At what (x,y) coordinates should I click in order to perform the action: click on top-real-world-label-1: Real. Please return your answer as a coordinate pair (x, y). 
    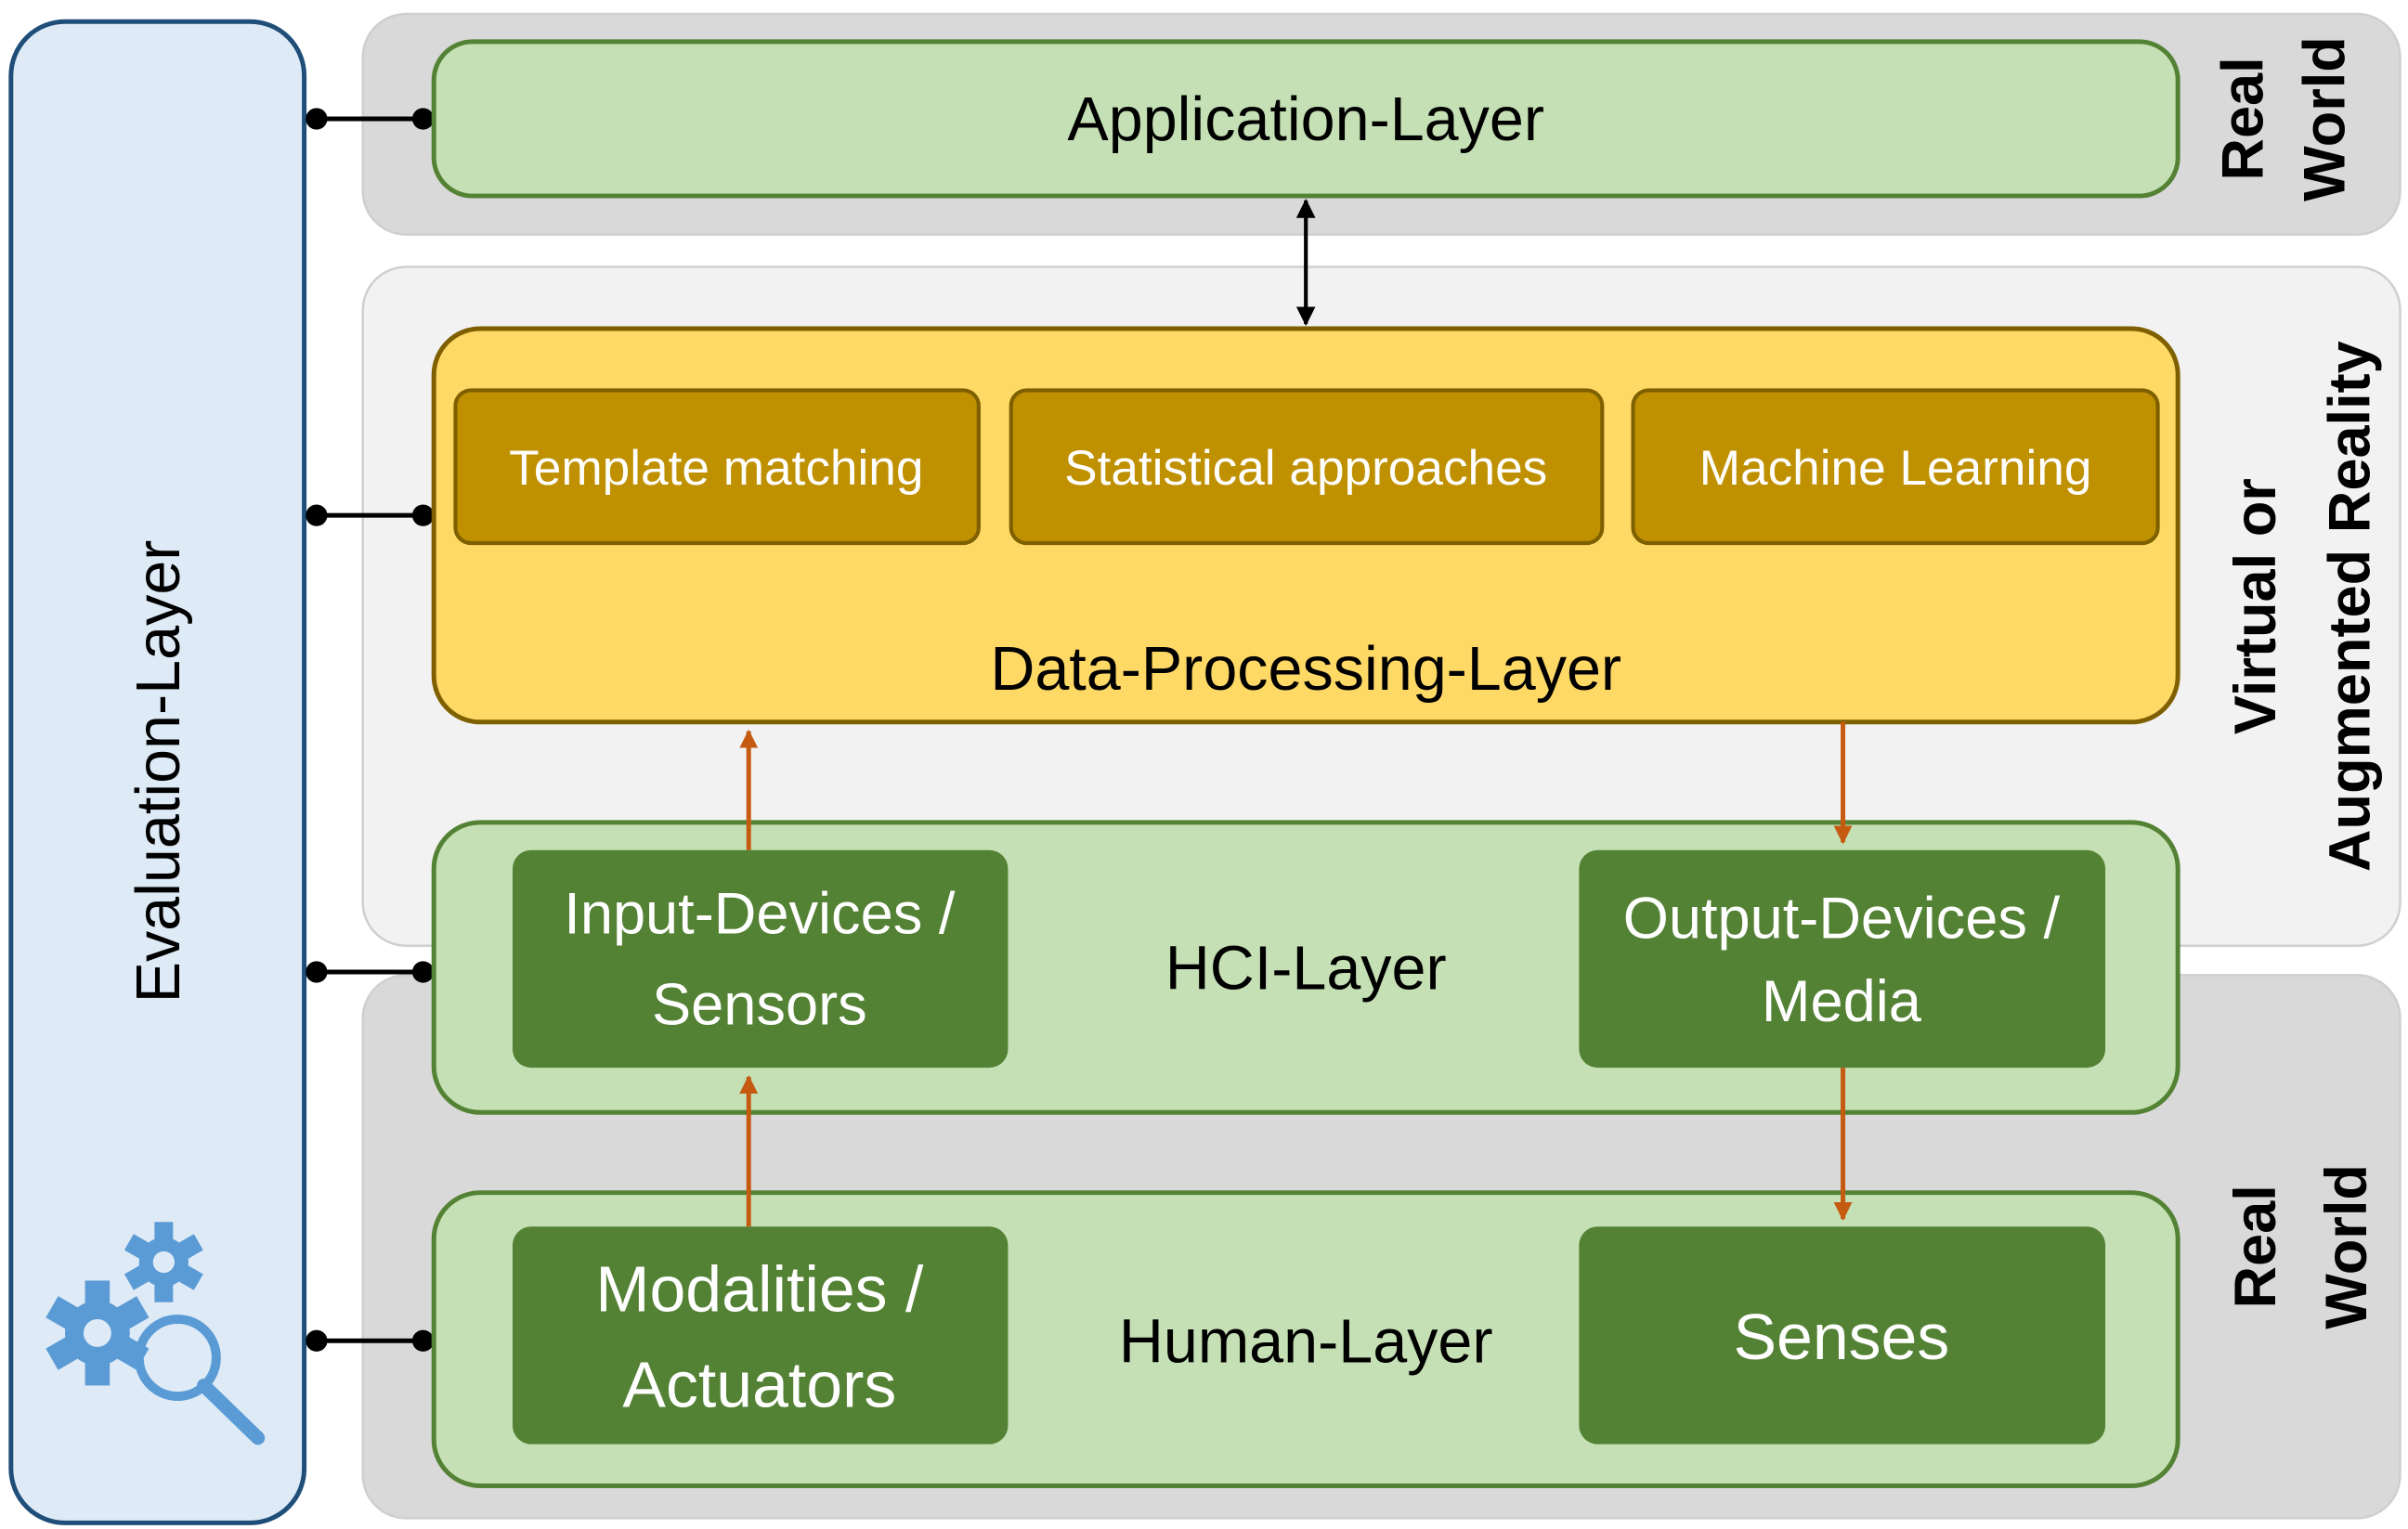
    Looking at the image, I should click on (2243, 118).